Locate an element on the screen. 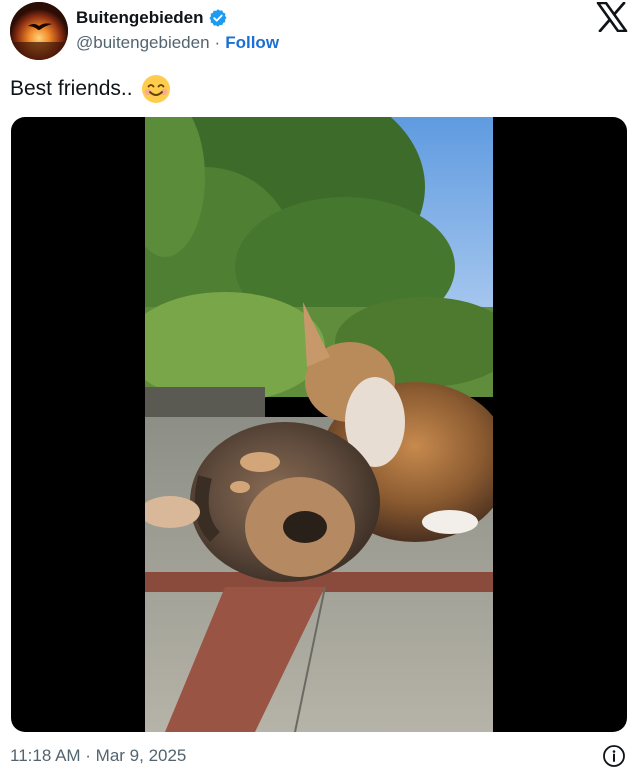 The width and height of the screenshot is (640, 772). tweet-text: Best friends.. is located at coordinates (90, 89).